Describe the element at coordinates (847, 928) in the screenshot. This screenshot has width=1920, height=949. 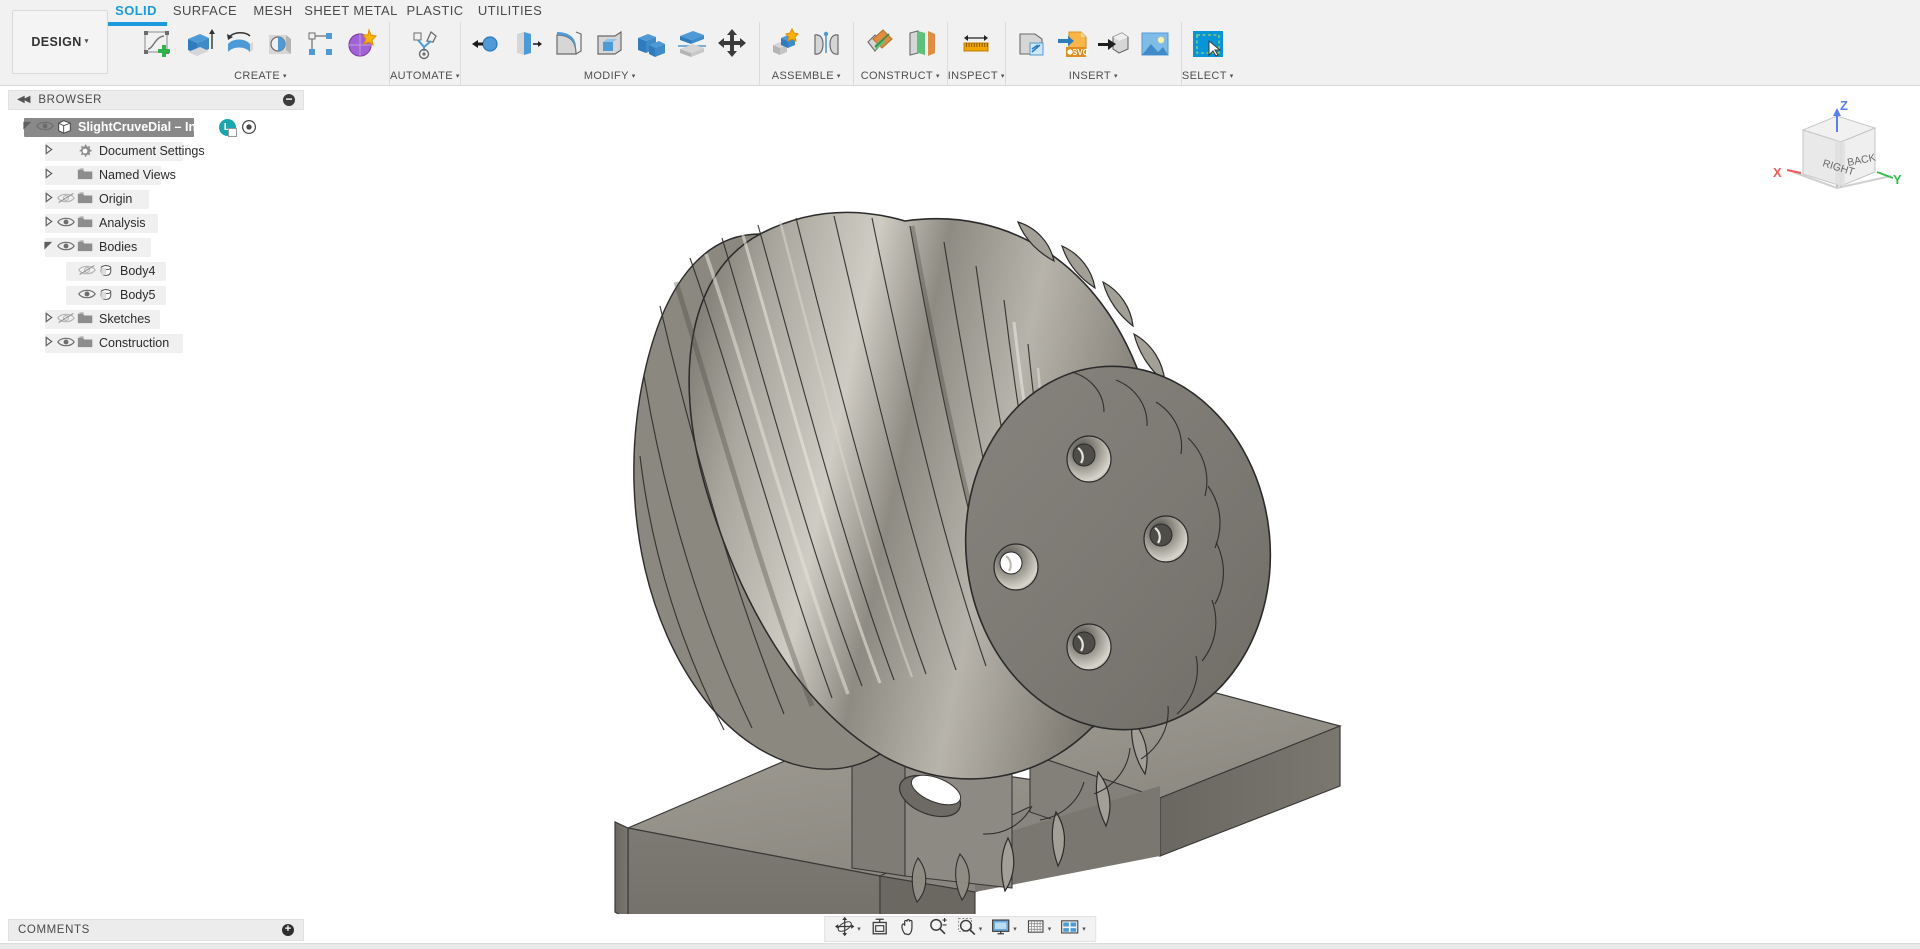
I see `orbit-button: ▾` at that location.